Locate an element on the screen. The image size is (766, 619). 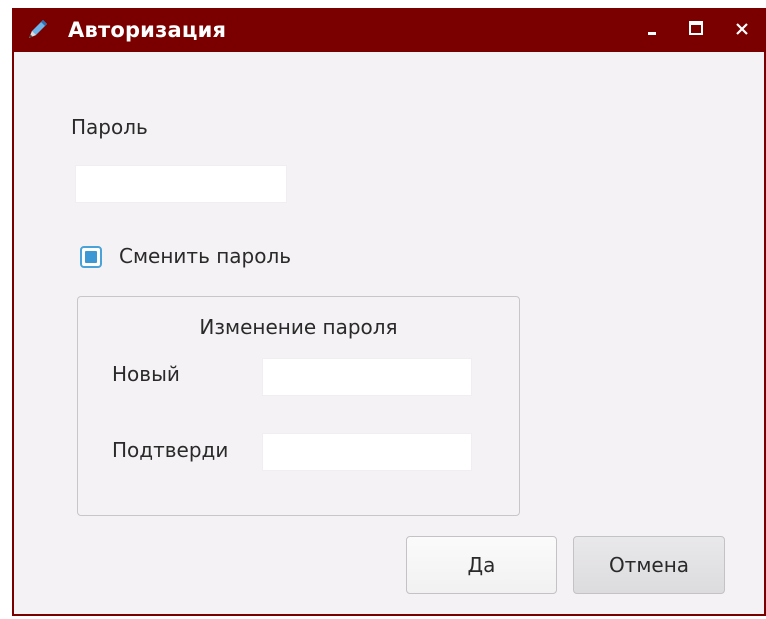
confirm-password-label: Подтверди is located at coordinates (170, 450).